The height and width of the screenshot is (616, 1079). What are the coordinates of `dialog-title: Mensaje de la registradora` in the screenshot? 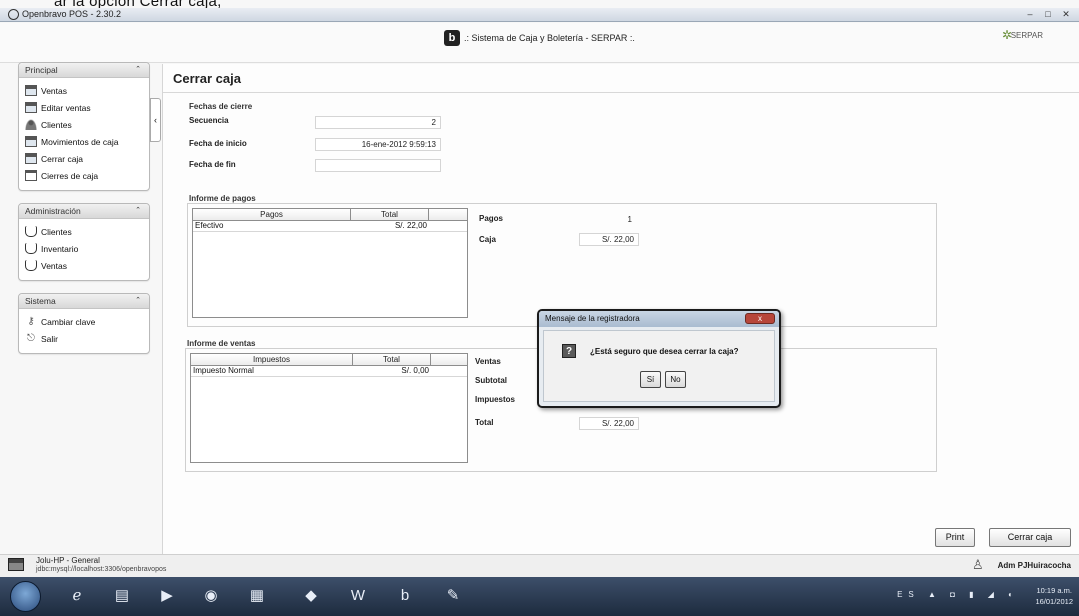 It's located at (592, 318).